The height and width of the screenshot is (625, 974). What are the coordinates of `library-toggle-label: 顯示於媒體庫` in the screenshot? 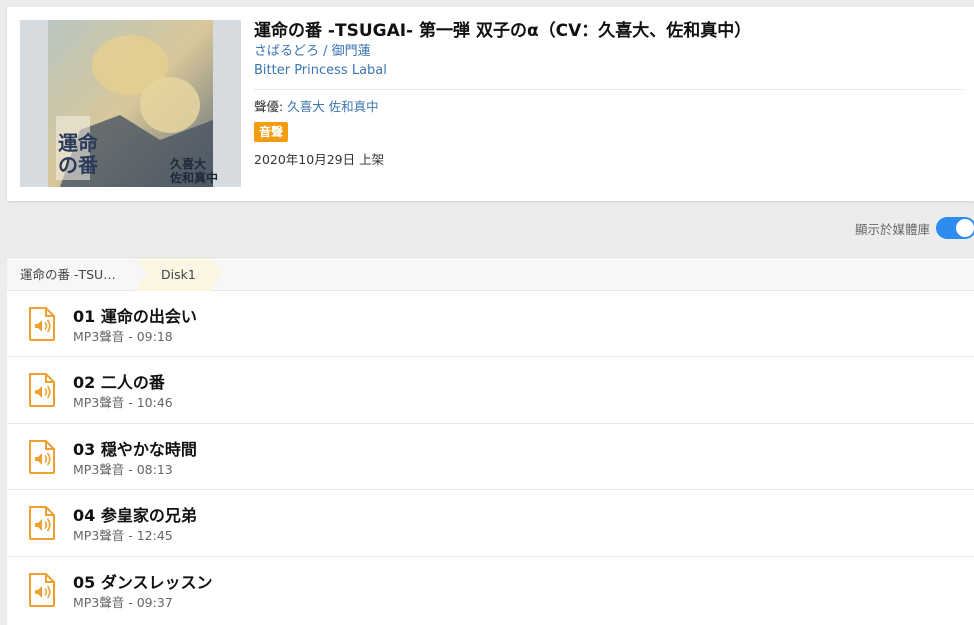 It's located at (892, 229).